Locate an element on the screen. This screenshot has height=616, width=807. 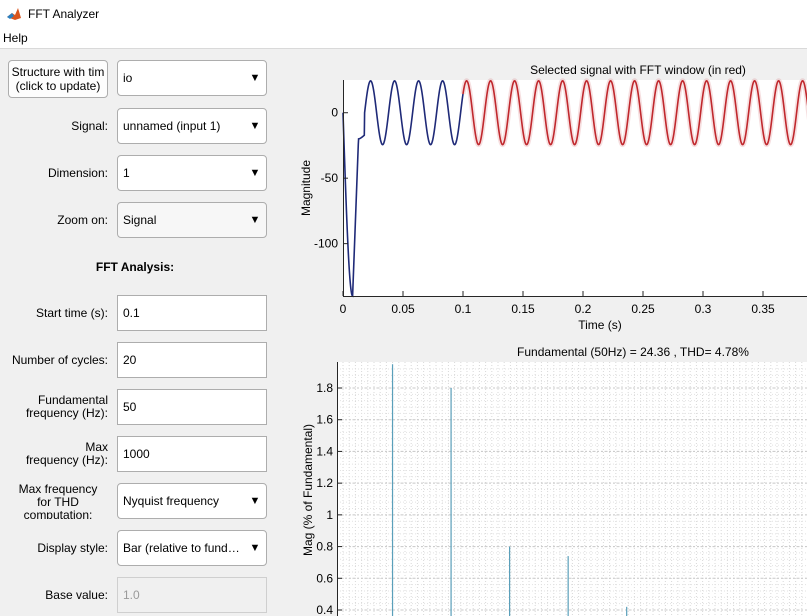
menu-help: Help is located at coordinates (16, 38).